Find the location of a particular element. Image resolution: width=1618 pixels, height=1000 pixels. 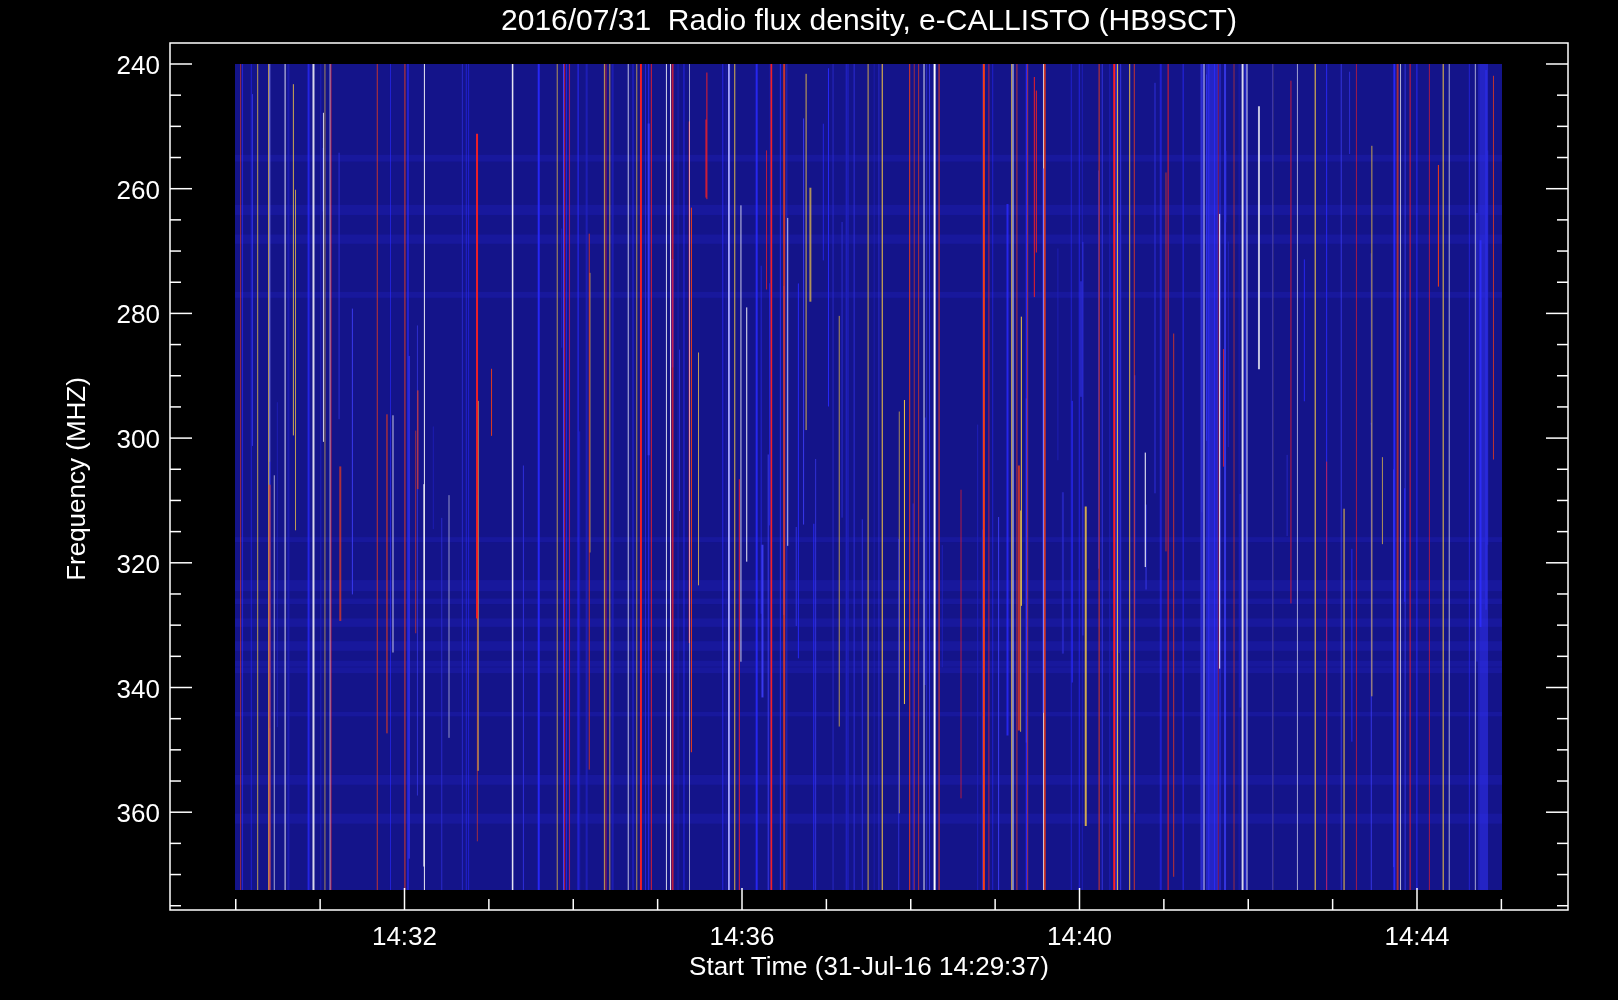

y-tick-label: 320 is located at coordinates (138, 563).